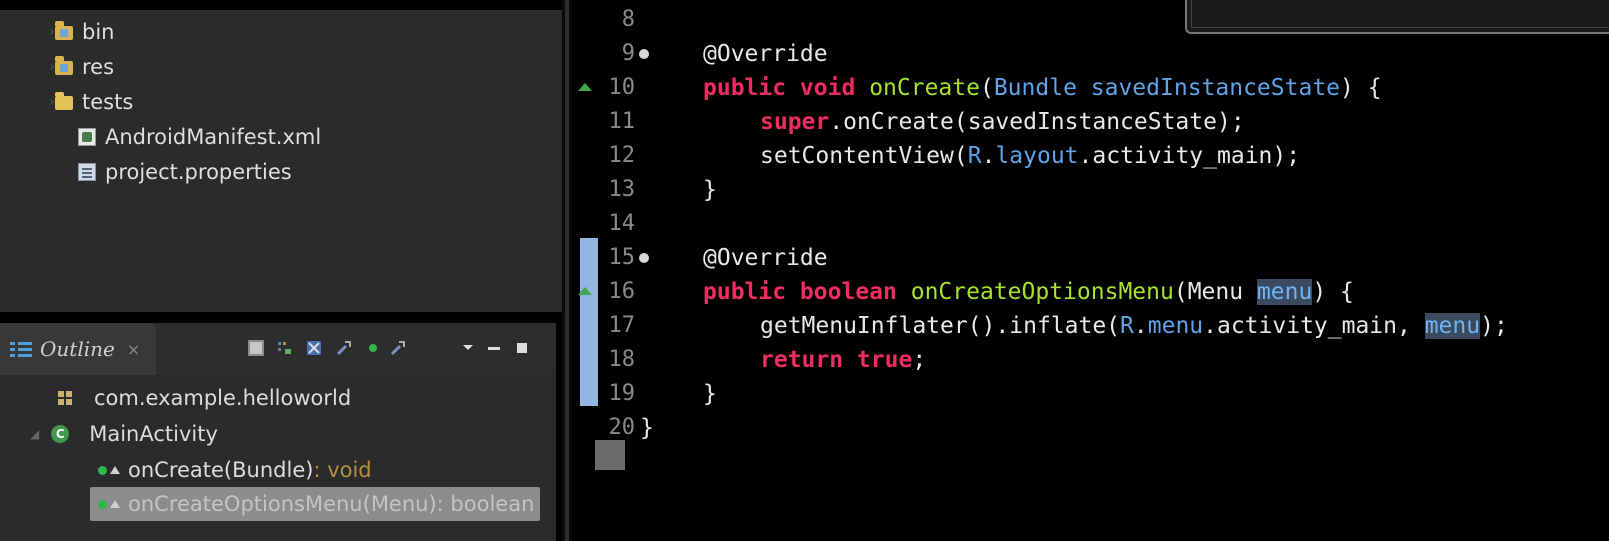  Describe the element at coordinates (622, 189) in the screenshot. I see `line-number: 13` at that location.